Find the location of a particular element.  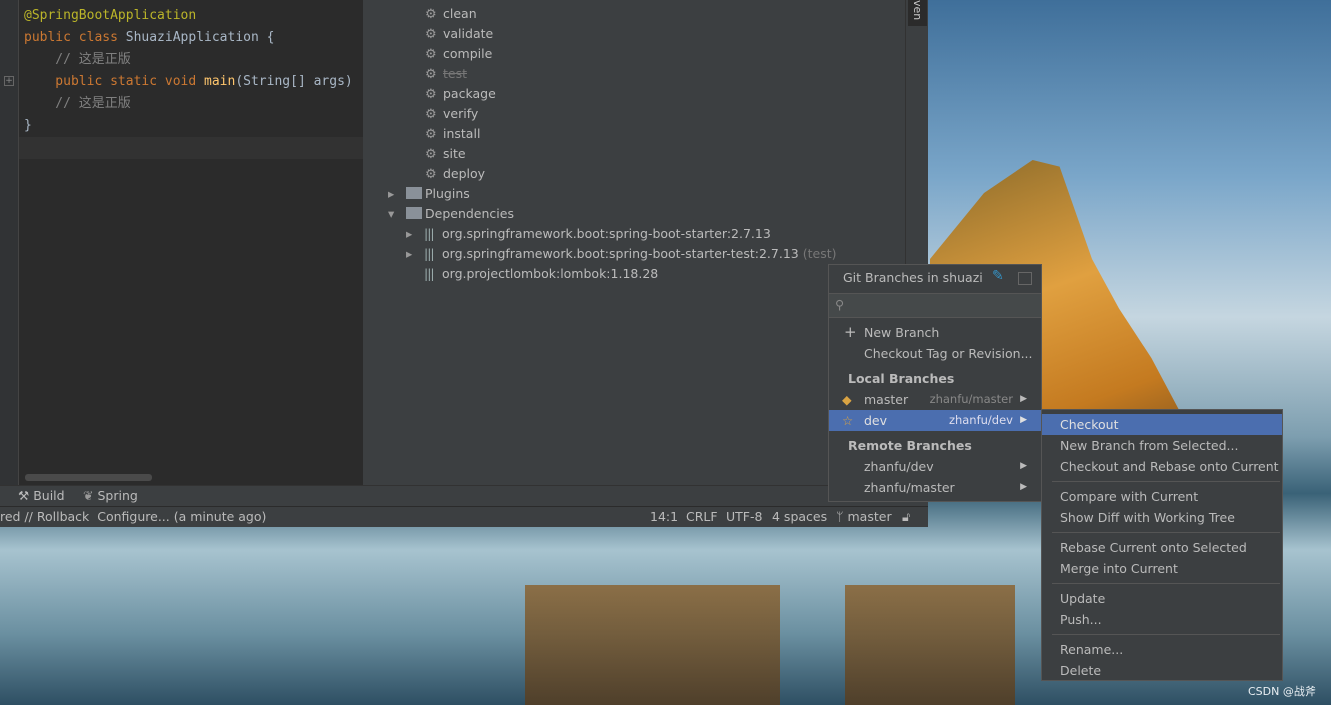

menu-item-merge-into-current: Merge into Current is located at coordinates (1162, 568).